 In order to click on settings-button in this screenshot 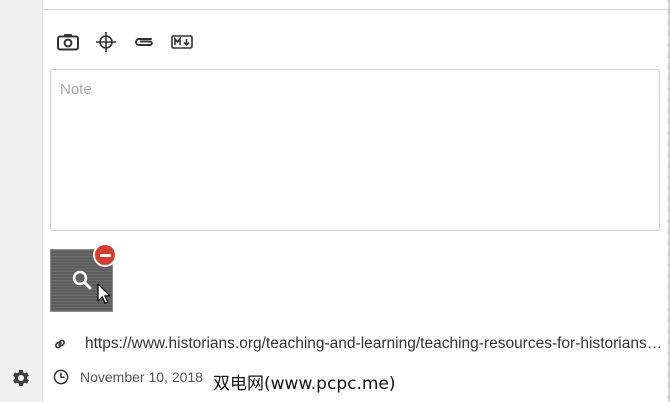, I will do `click(21, 378)`.